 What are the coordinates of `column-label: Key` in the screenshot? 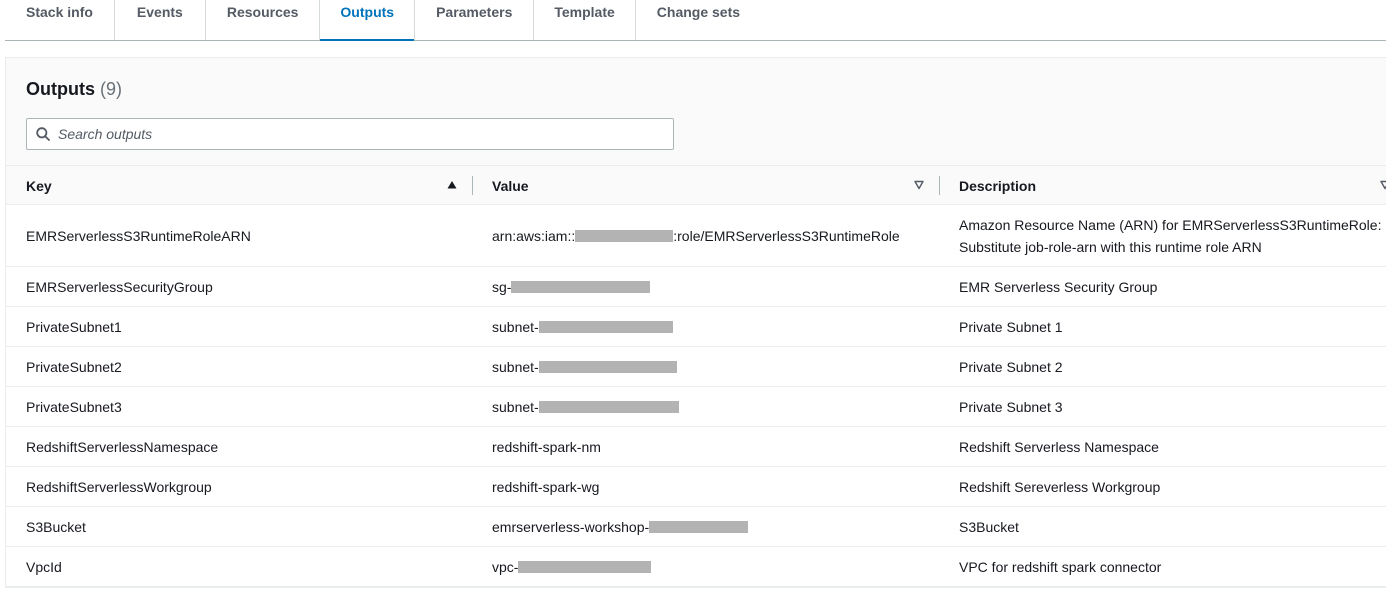 It's located at (39, 185).